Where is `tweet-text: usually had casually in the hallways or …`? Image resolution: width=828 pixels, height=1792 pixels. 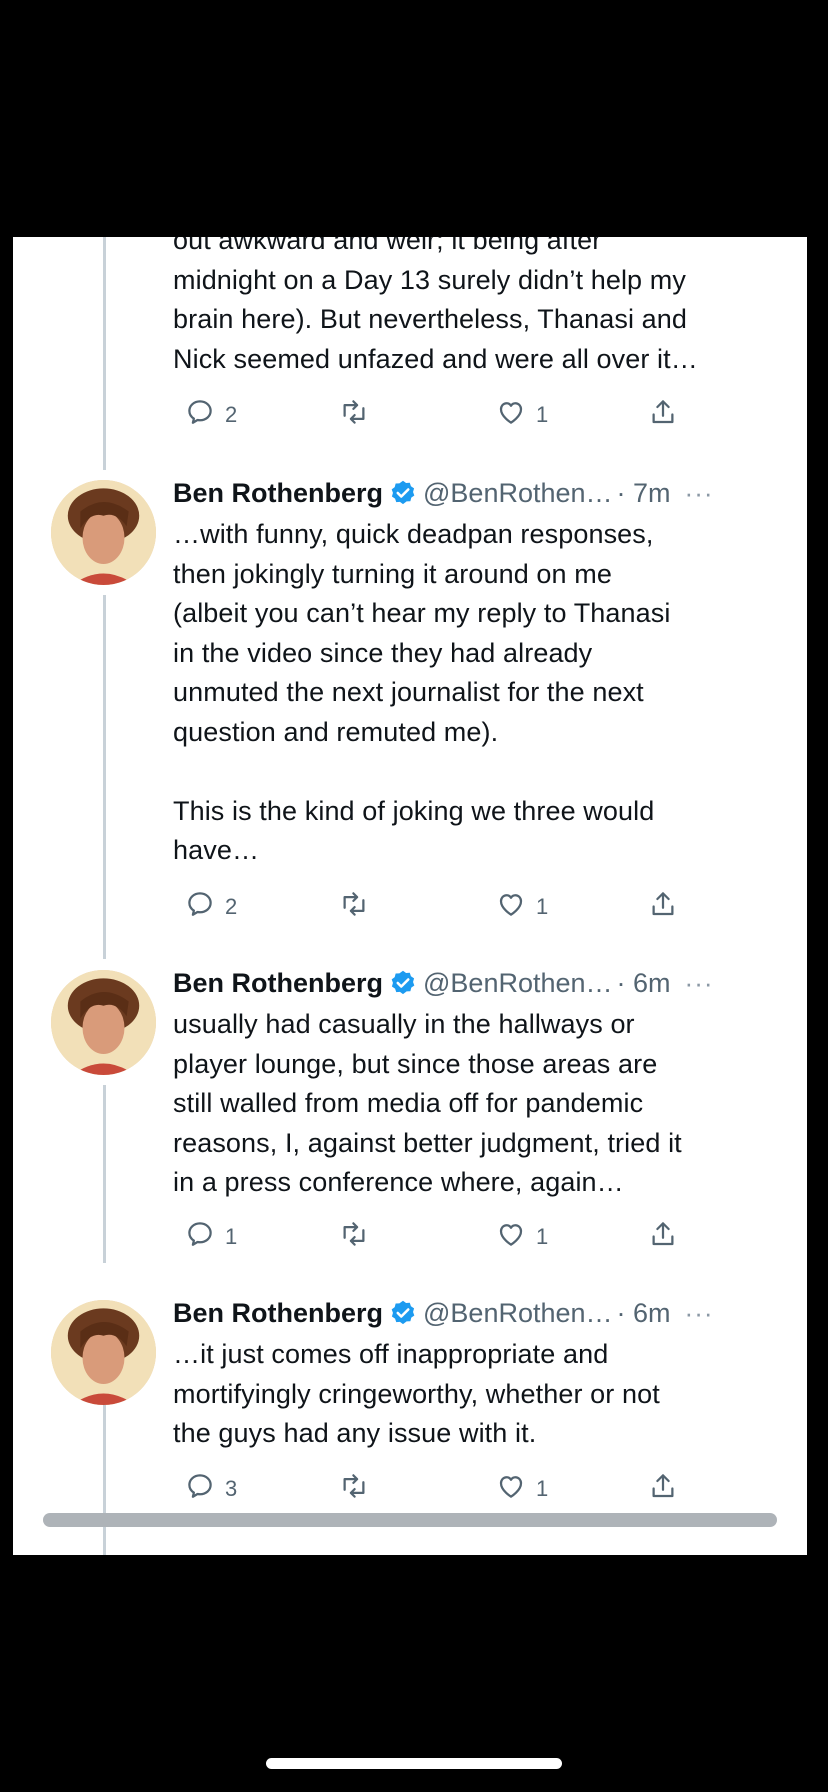 tweet-text: usually had casually in the hallways or … is located at coordinates (427, 1103).